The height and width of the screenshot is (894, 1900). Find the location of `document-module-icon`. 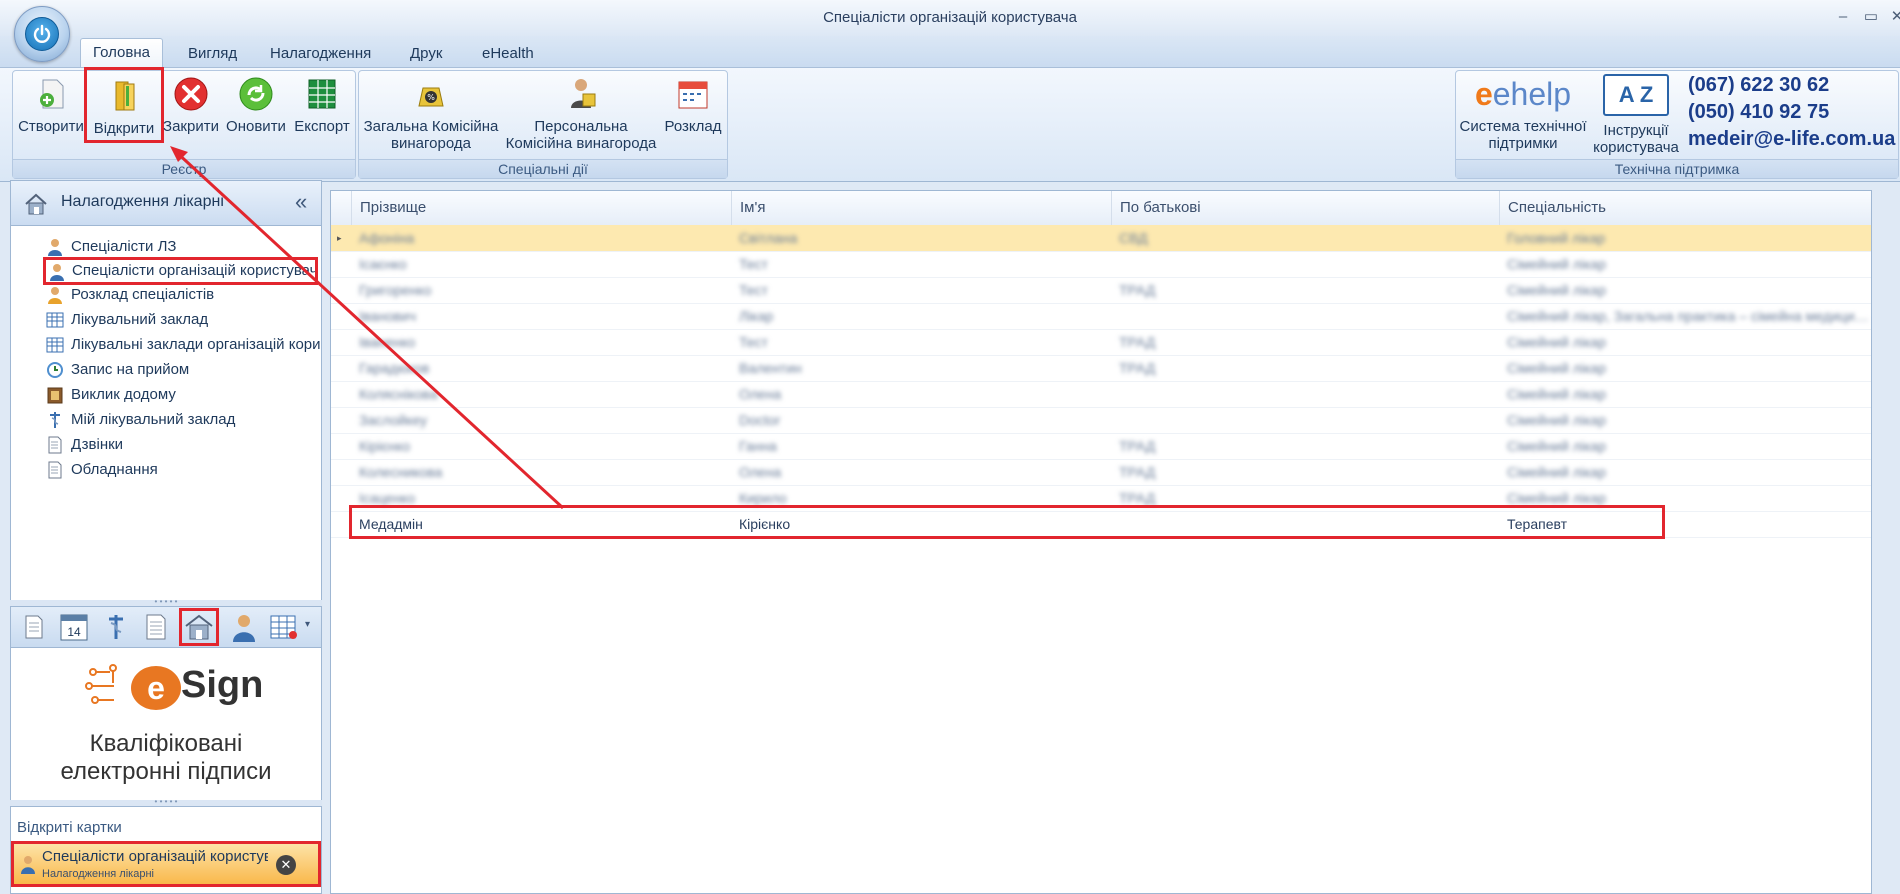

document-module-icon is located at coordinates (34, 627).